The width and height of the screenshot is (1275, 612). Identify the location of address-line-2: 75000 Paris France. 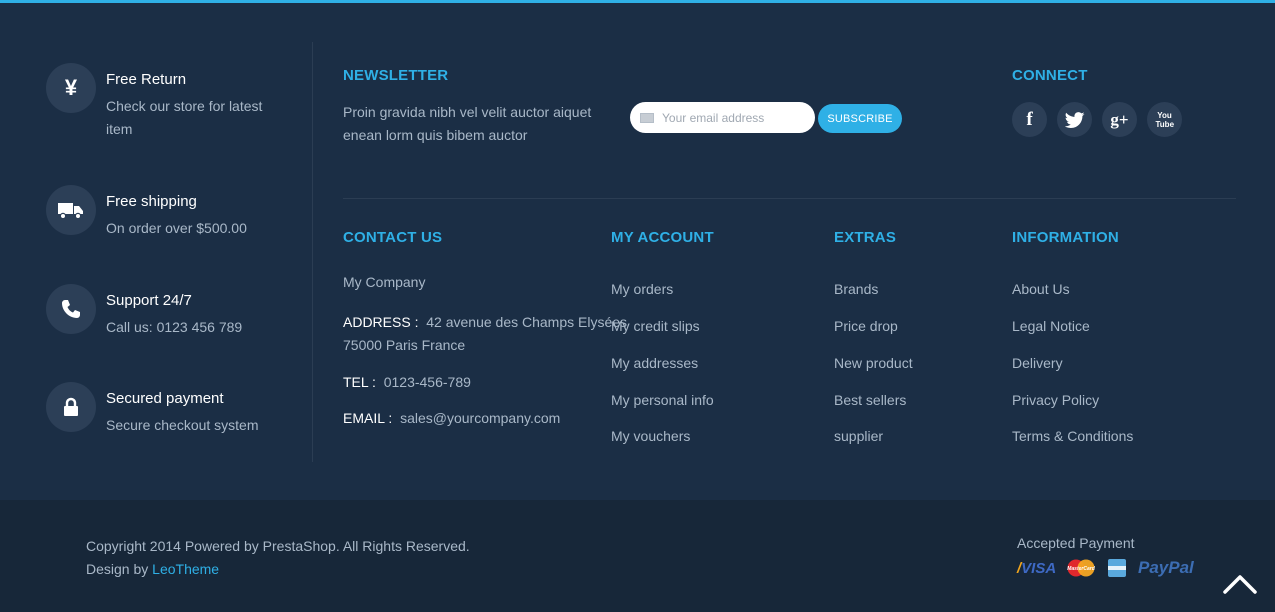
(404, 345).